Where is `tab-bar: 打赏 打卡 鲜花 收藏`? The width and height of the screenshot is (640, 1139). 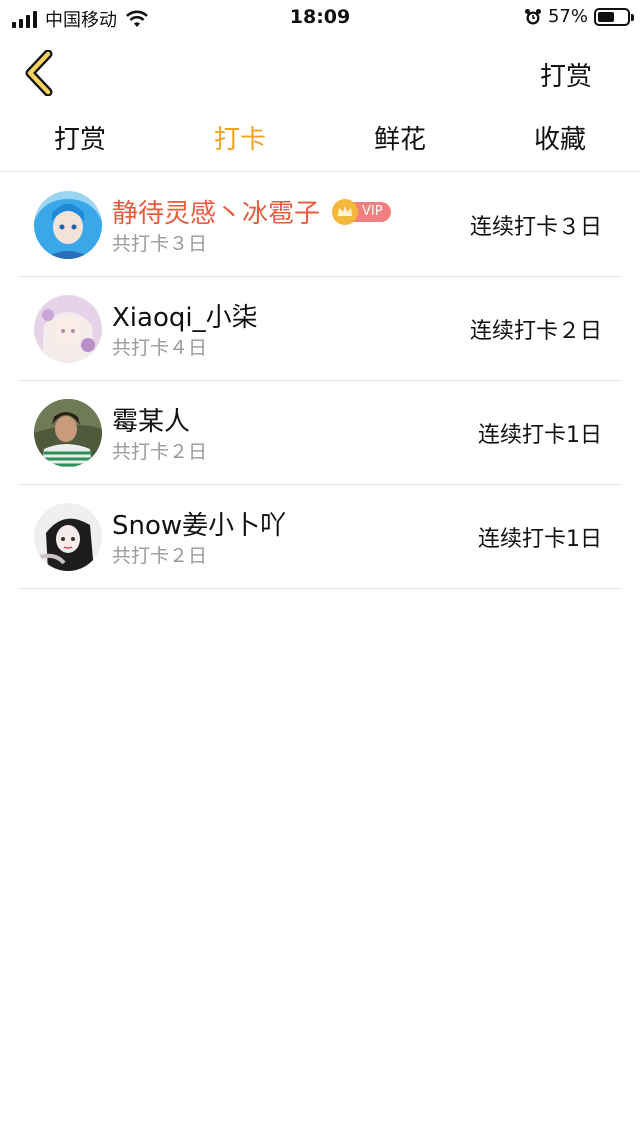
tab-bar: 打赏 打卡 鲜花 收藏 is located at coordinates (320, 142).